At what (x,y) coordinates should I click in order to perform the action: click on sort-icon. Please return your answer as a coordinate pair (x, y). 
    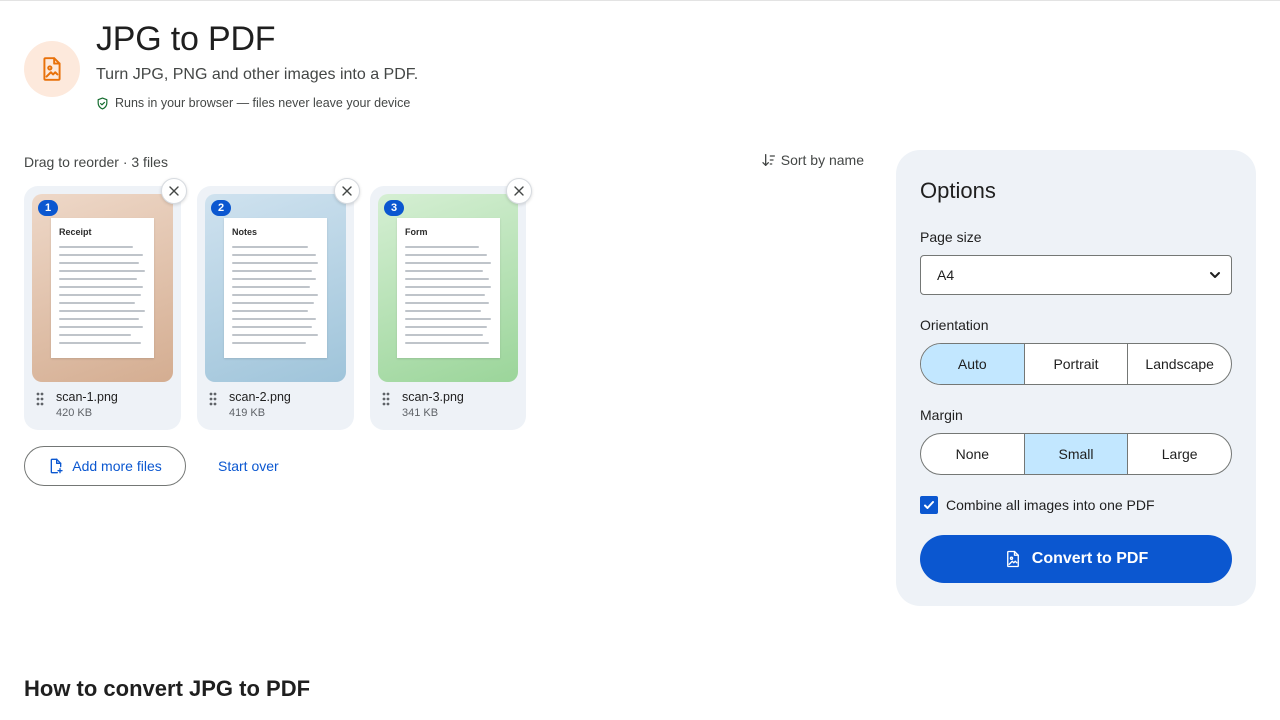
    Looking at the image, I should click on (768, 160).